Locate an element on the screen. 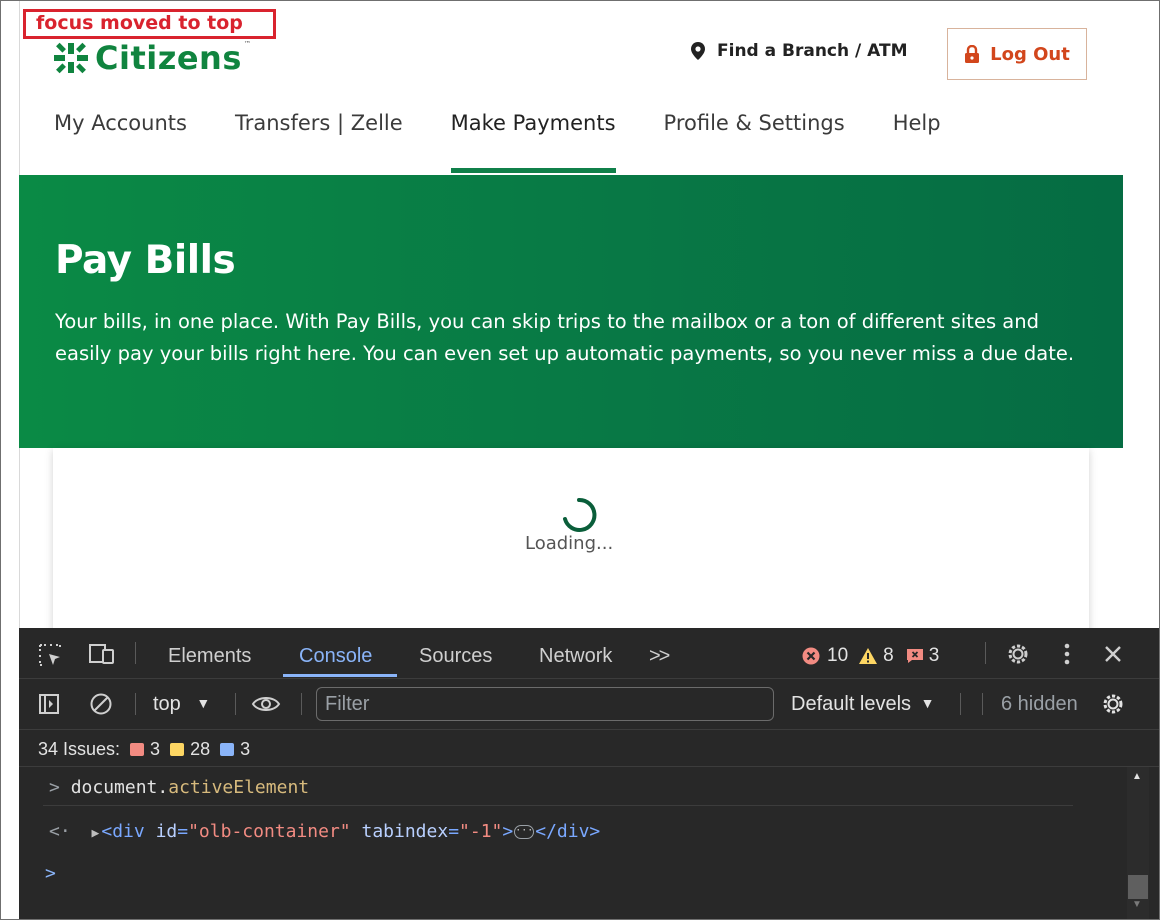 This screenshot has height=920, width=1160. output-attr-id: id is located at coordinates (166, 831).